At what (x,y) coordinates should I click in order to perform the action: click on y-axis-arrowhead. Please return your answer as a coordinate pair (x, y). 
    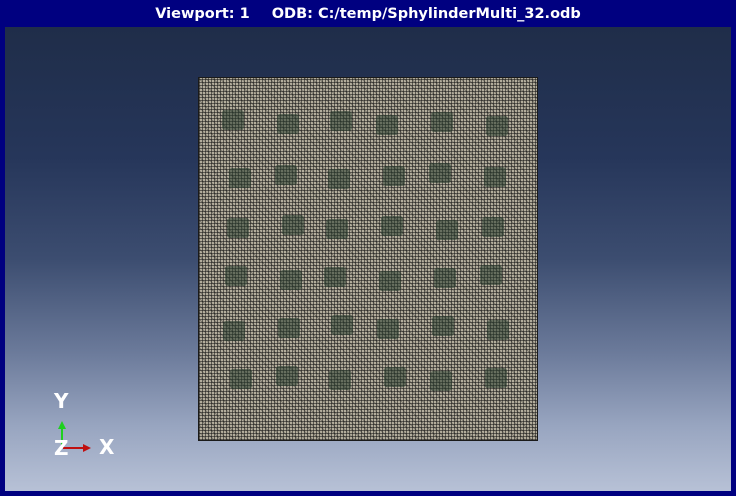
    Looking at the image, I should click on (62, 425).